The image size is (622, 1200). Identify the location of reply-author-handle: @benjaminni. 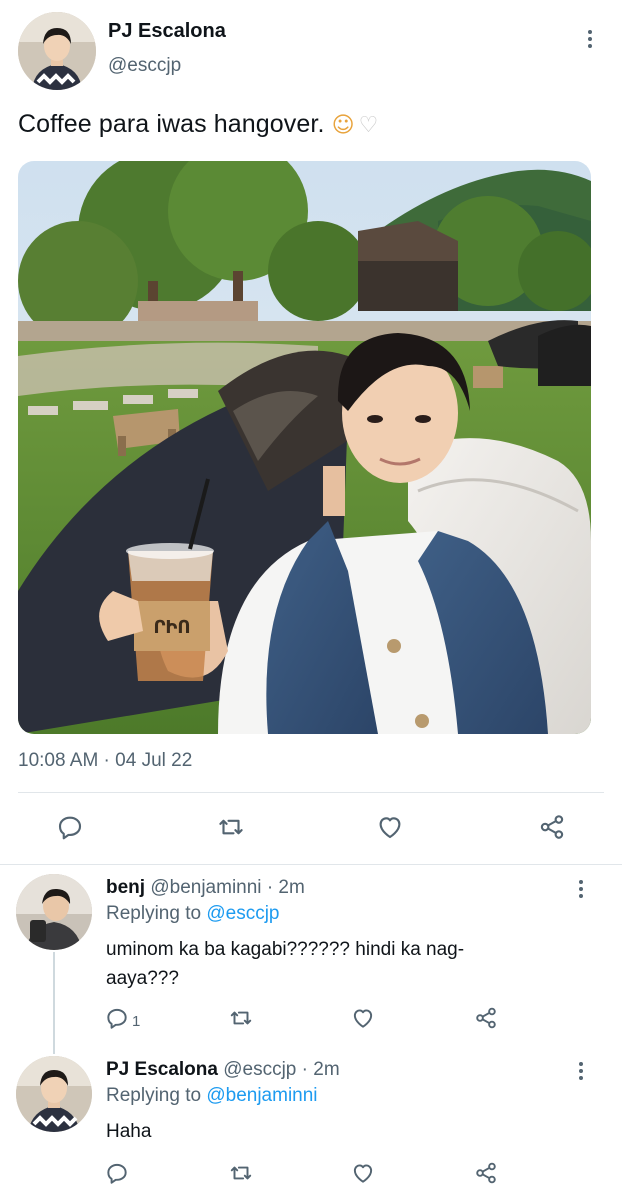
(205, 887).